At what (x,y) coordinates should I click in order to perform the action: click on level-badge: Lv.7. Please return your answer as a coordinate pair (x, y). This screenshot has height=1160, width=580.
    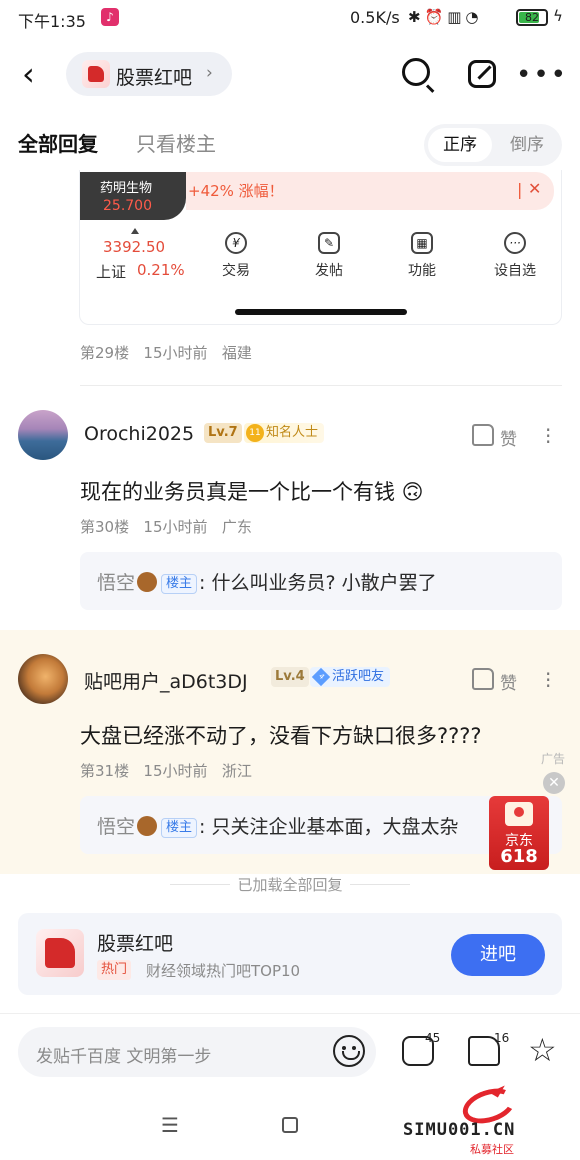
    Looking at the image, I should click on (223, 433).